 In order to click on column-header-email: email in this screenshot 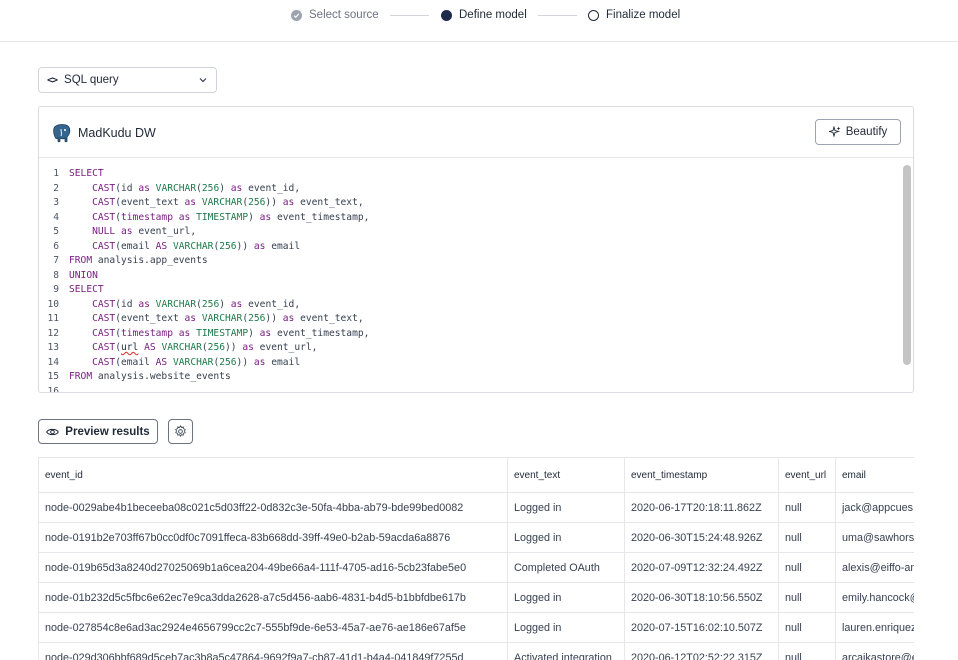, I will do `click(874, 475)`.